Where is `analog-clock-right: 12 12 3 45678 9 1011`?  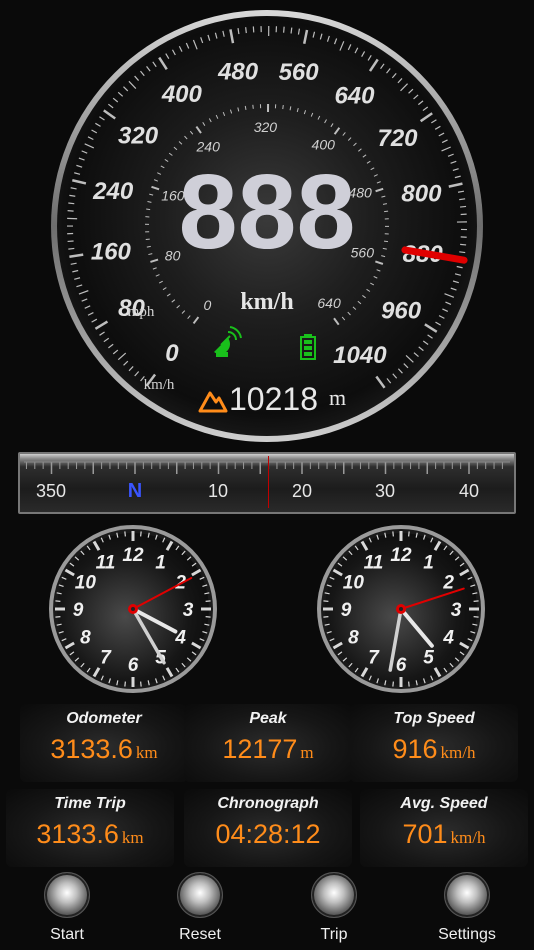
analog-clock-right: 12 12 3 45678 9 1011 is located at coordinates (401, 609).